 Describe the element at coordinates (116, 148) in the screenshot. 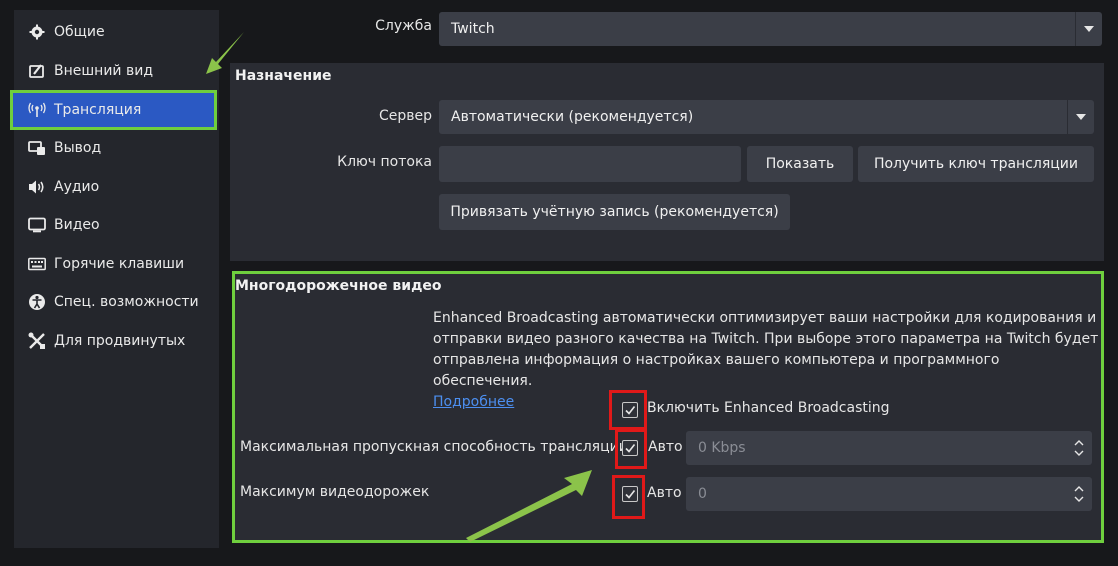

I see `sidebar-item-output: Вывод` at that location.